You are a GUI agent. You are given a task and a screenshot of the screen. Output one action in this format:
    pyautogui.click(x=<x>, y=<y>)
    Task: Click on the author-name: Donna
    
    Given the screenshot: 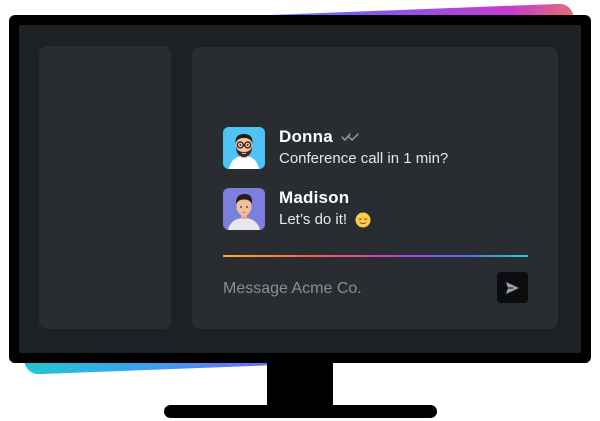 What is the action you would take?
    pyautogui.click(x=306, y=136)
    